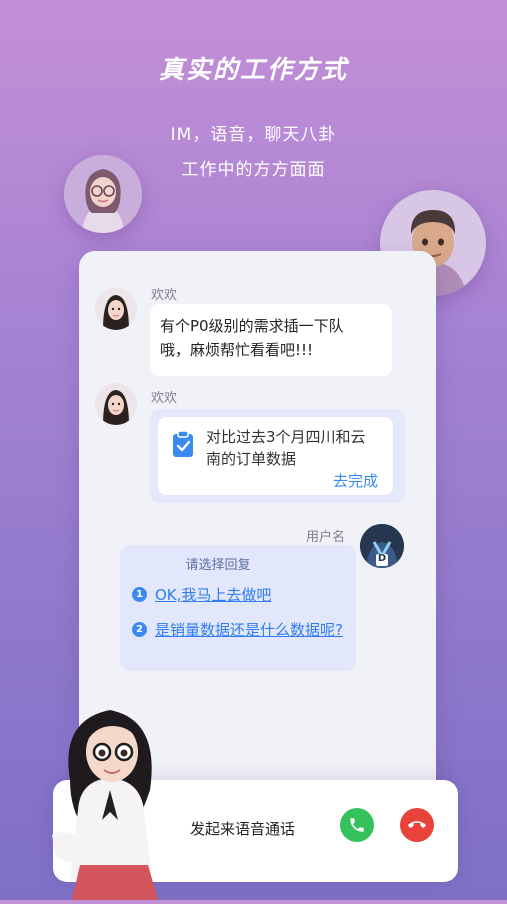  What do you see at coordinates (286, 448) in the screenshot?
I see `task-text: 对比过去3个月四川和云 南的订单数据` at bounding box center [286, 448].